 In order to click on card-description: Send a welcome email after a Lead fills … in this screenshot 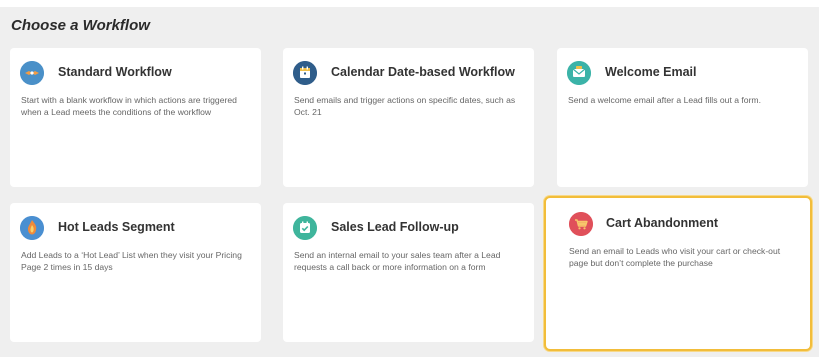, I will do `click(664, 100)`.